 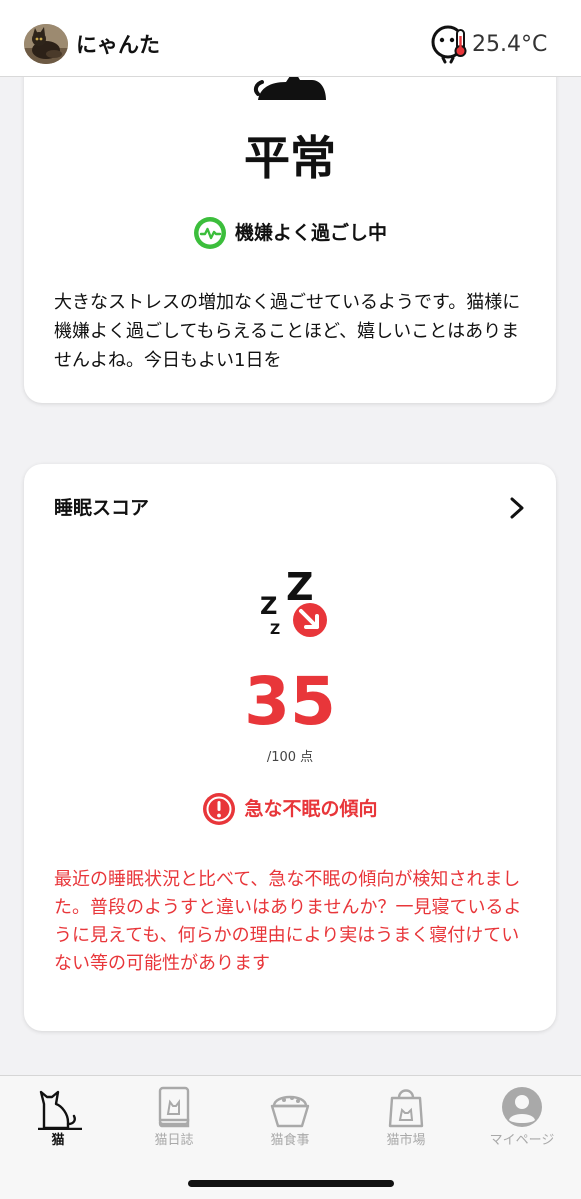 What do you see at coordinates (510, 44) in the screenshot?
I see `temperature-value: 25.4°C` at bounding box center [510, 44].